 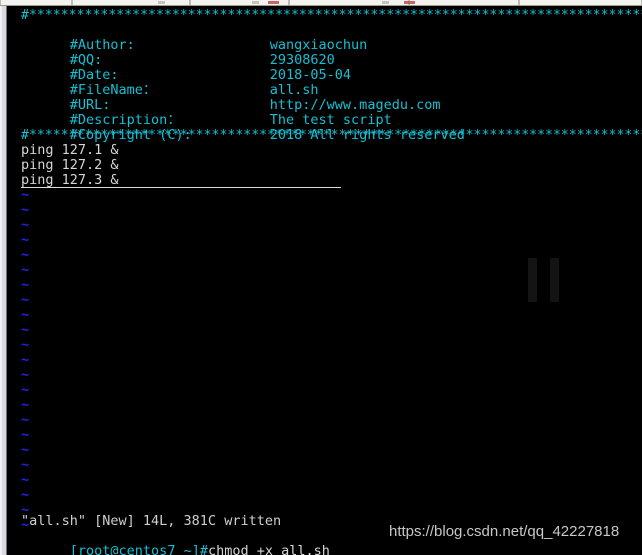 I want to click on cursor-line-underline, so click(x=181, y=187).